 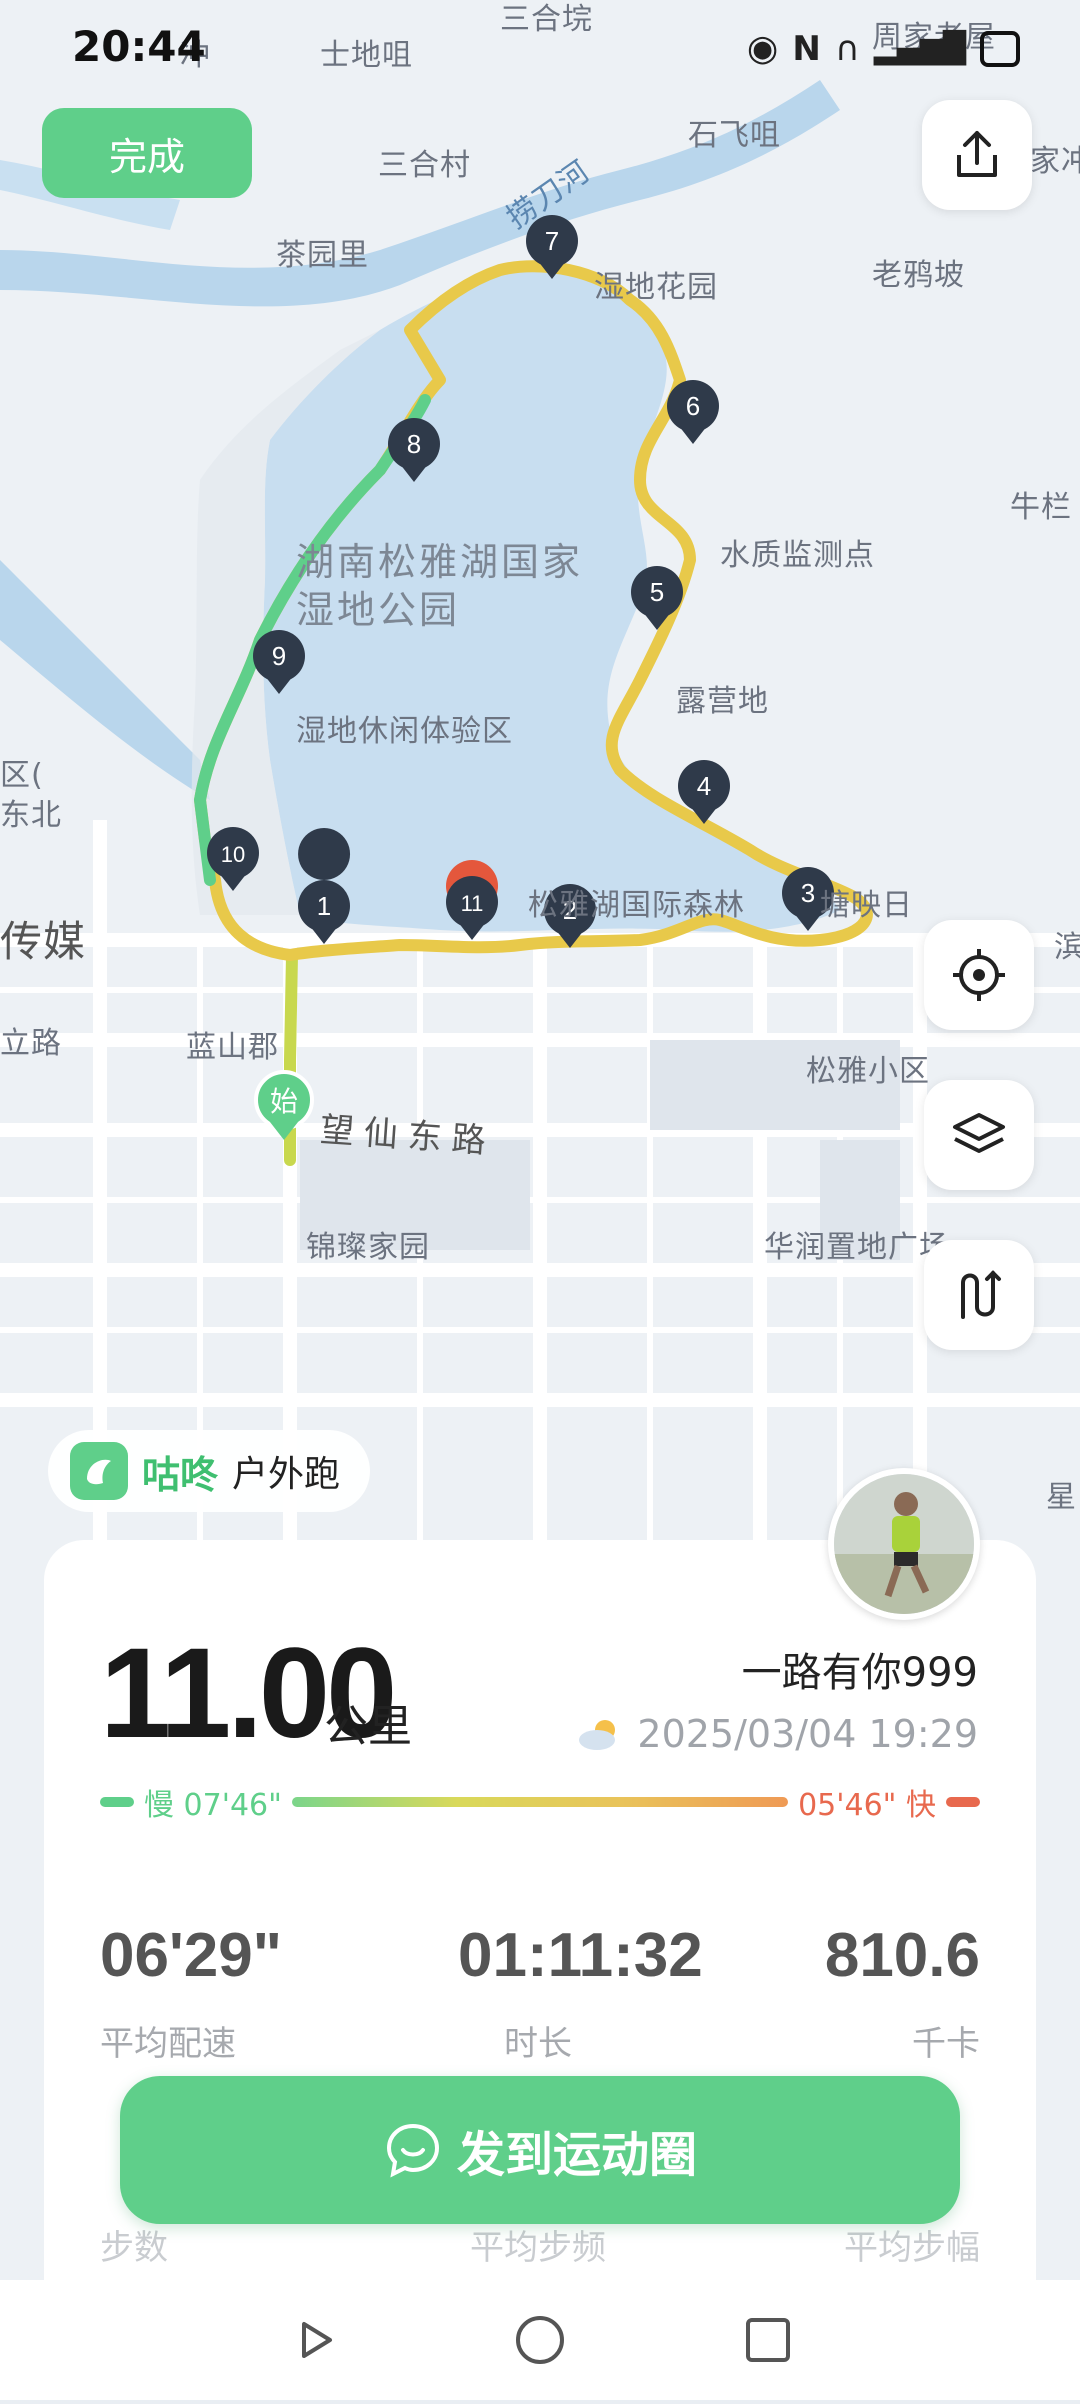 I want to click on status-icons: ◉ N ∩ ▂▄▆█, so click(x=883, y=48).